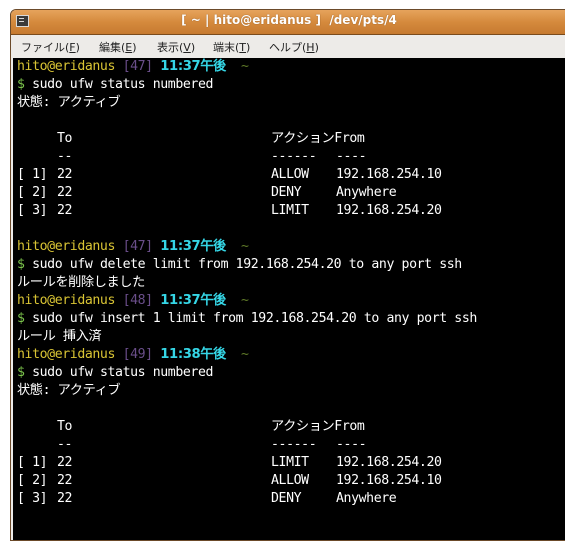 Image resolution: width=565 pixels, height=541 pixels. Describe the element at coordinates (77, 47) in the screenshot. I see `menu-file-paren: )` at that location.